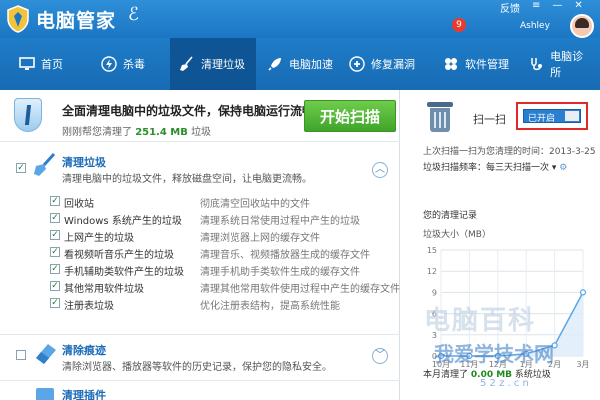 The height and width of the screenshot is (400, 600). I want to click on collapse-up-icon: ︿, so click(380, 170).